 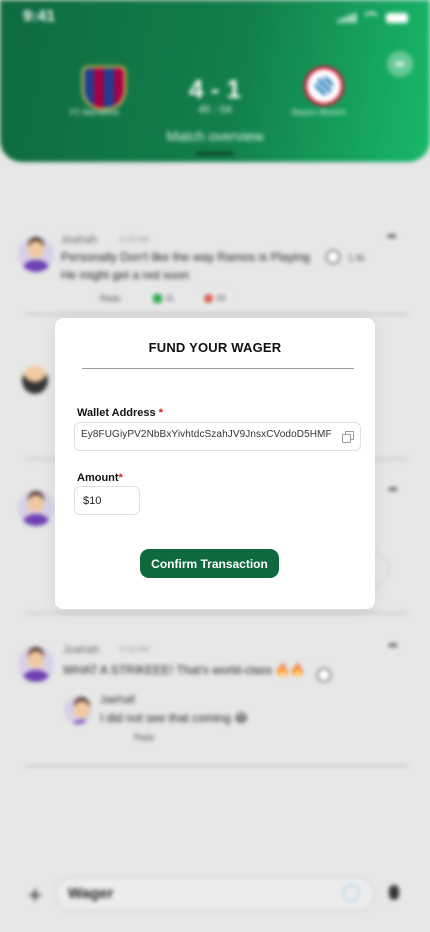 What do you see at coordinates (215, 110) in the screenshot?
I see `match-clock: 45 : 04` at bounding box center [215, 110].